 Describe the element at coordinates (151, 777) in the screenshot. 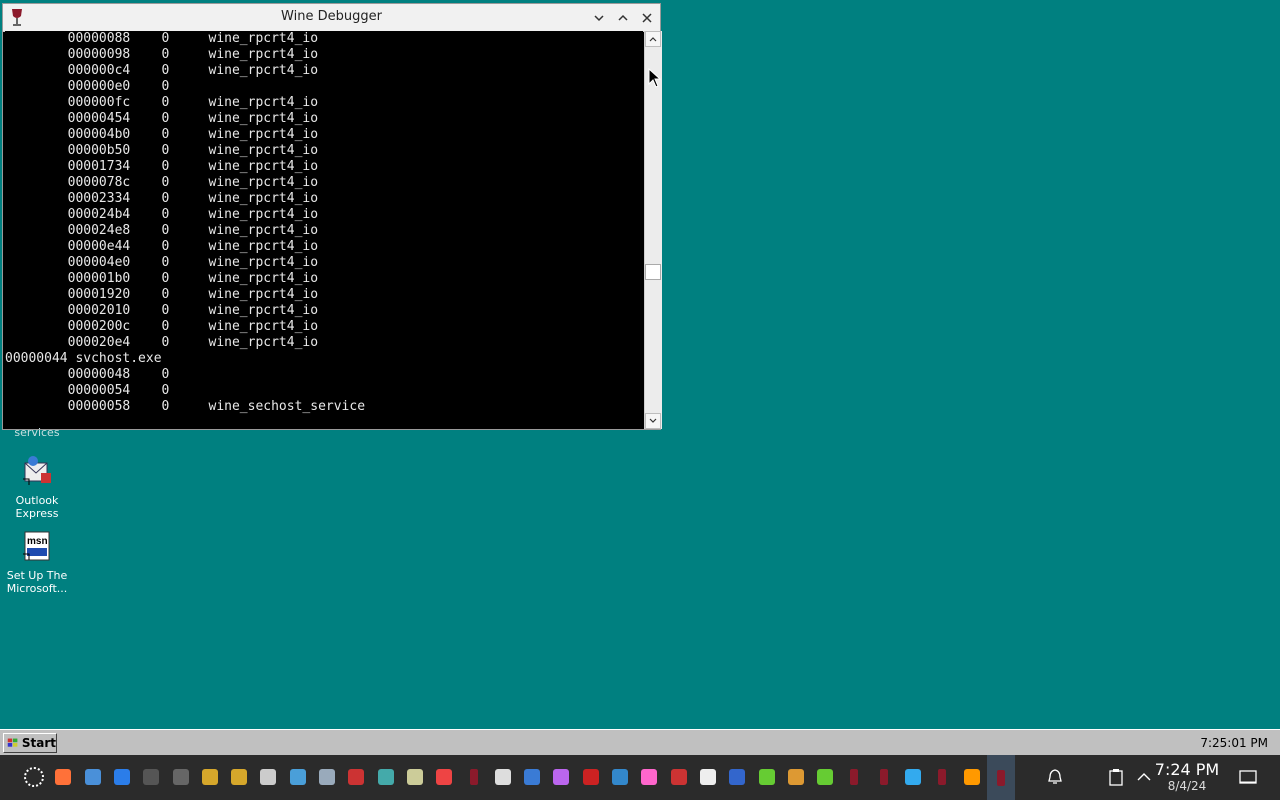

I see `terminal-icon` at that location.